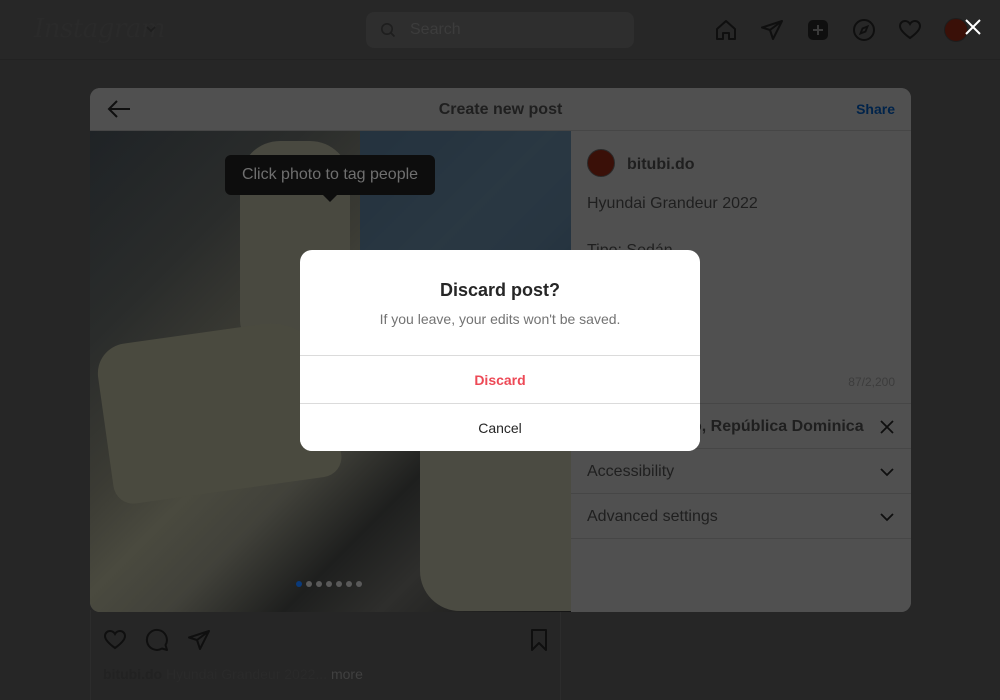 This screenshot has width=1000, height=700. I want to click on top-nav: Instagram Search, so click(500, 30).